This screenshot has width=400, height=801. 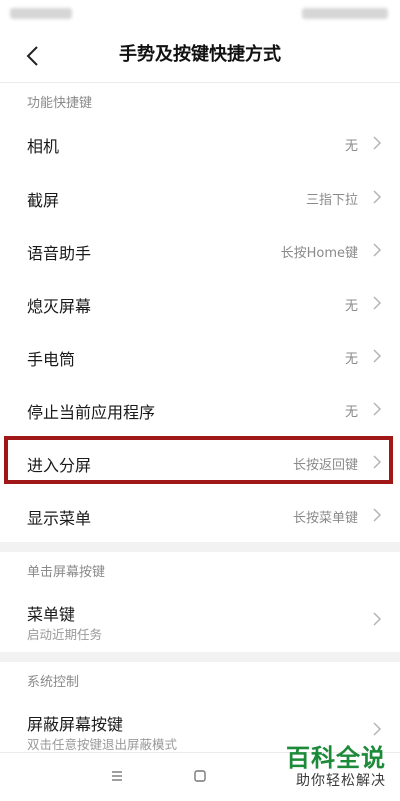 What do you see at coordinates (102, 744) in the screenshot?
I see `row-sublabel: 双击任意按键退出屏蔽模式` at bounding box center [102, 744].